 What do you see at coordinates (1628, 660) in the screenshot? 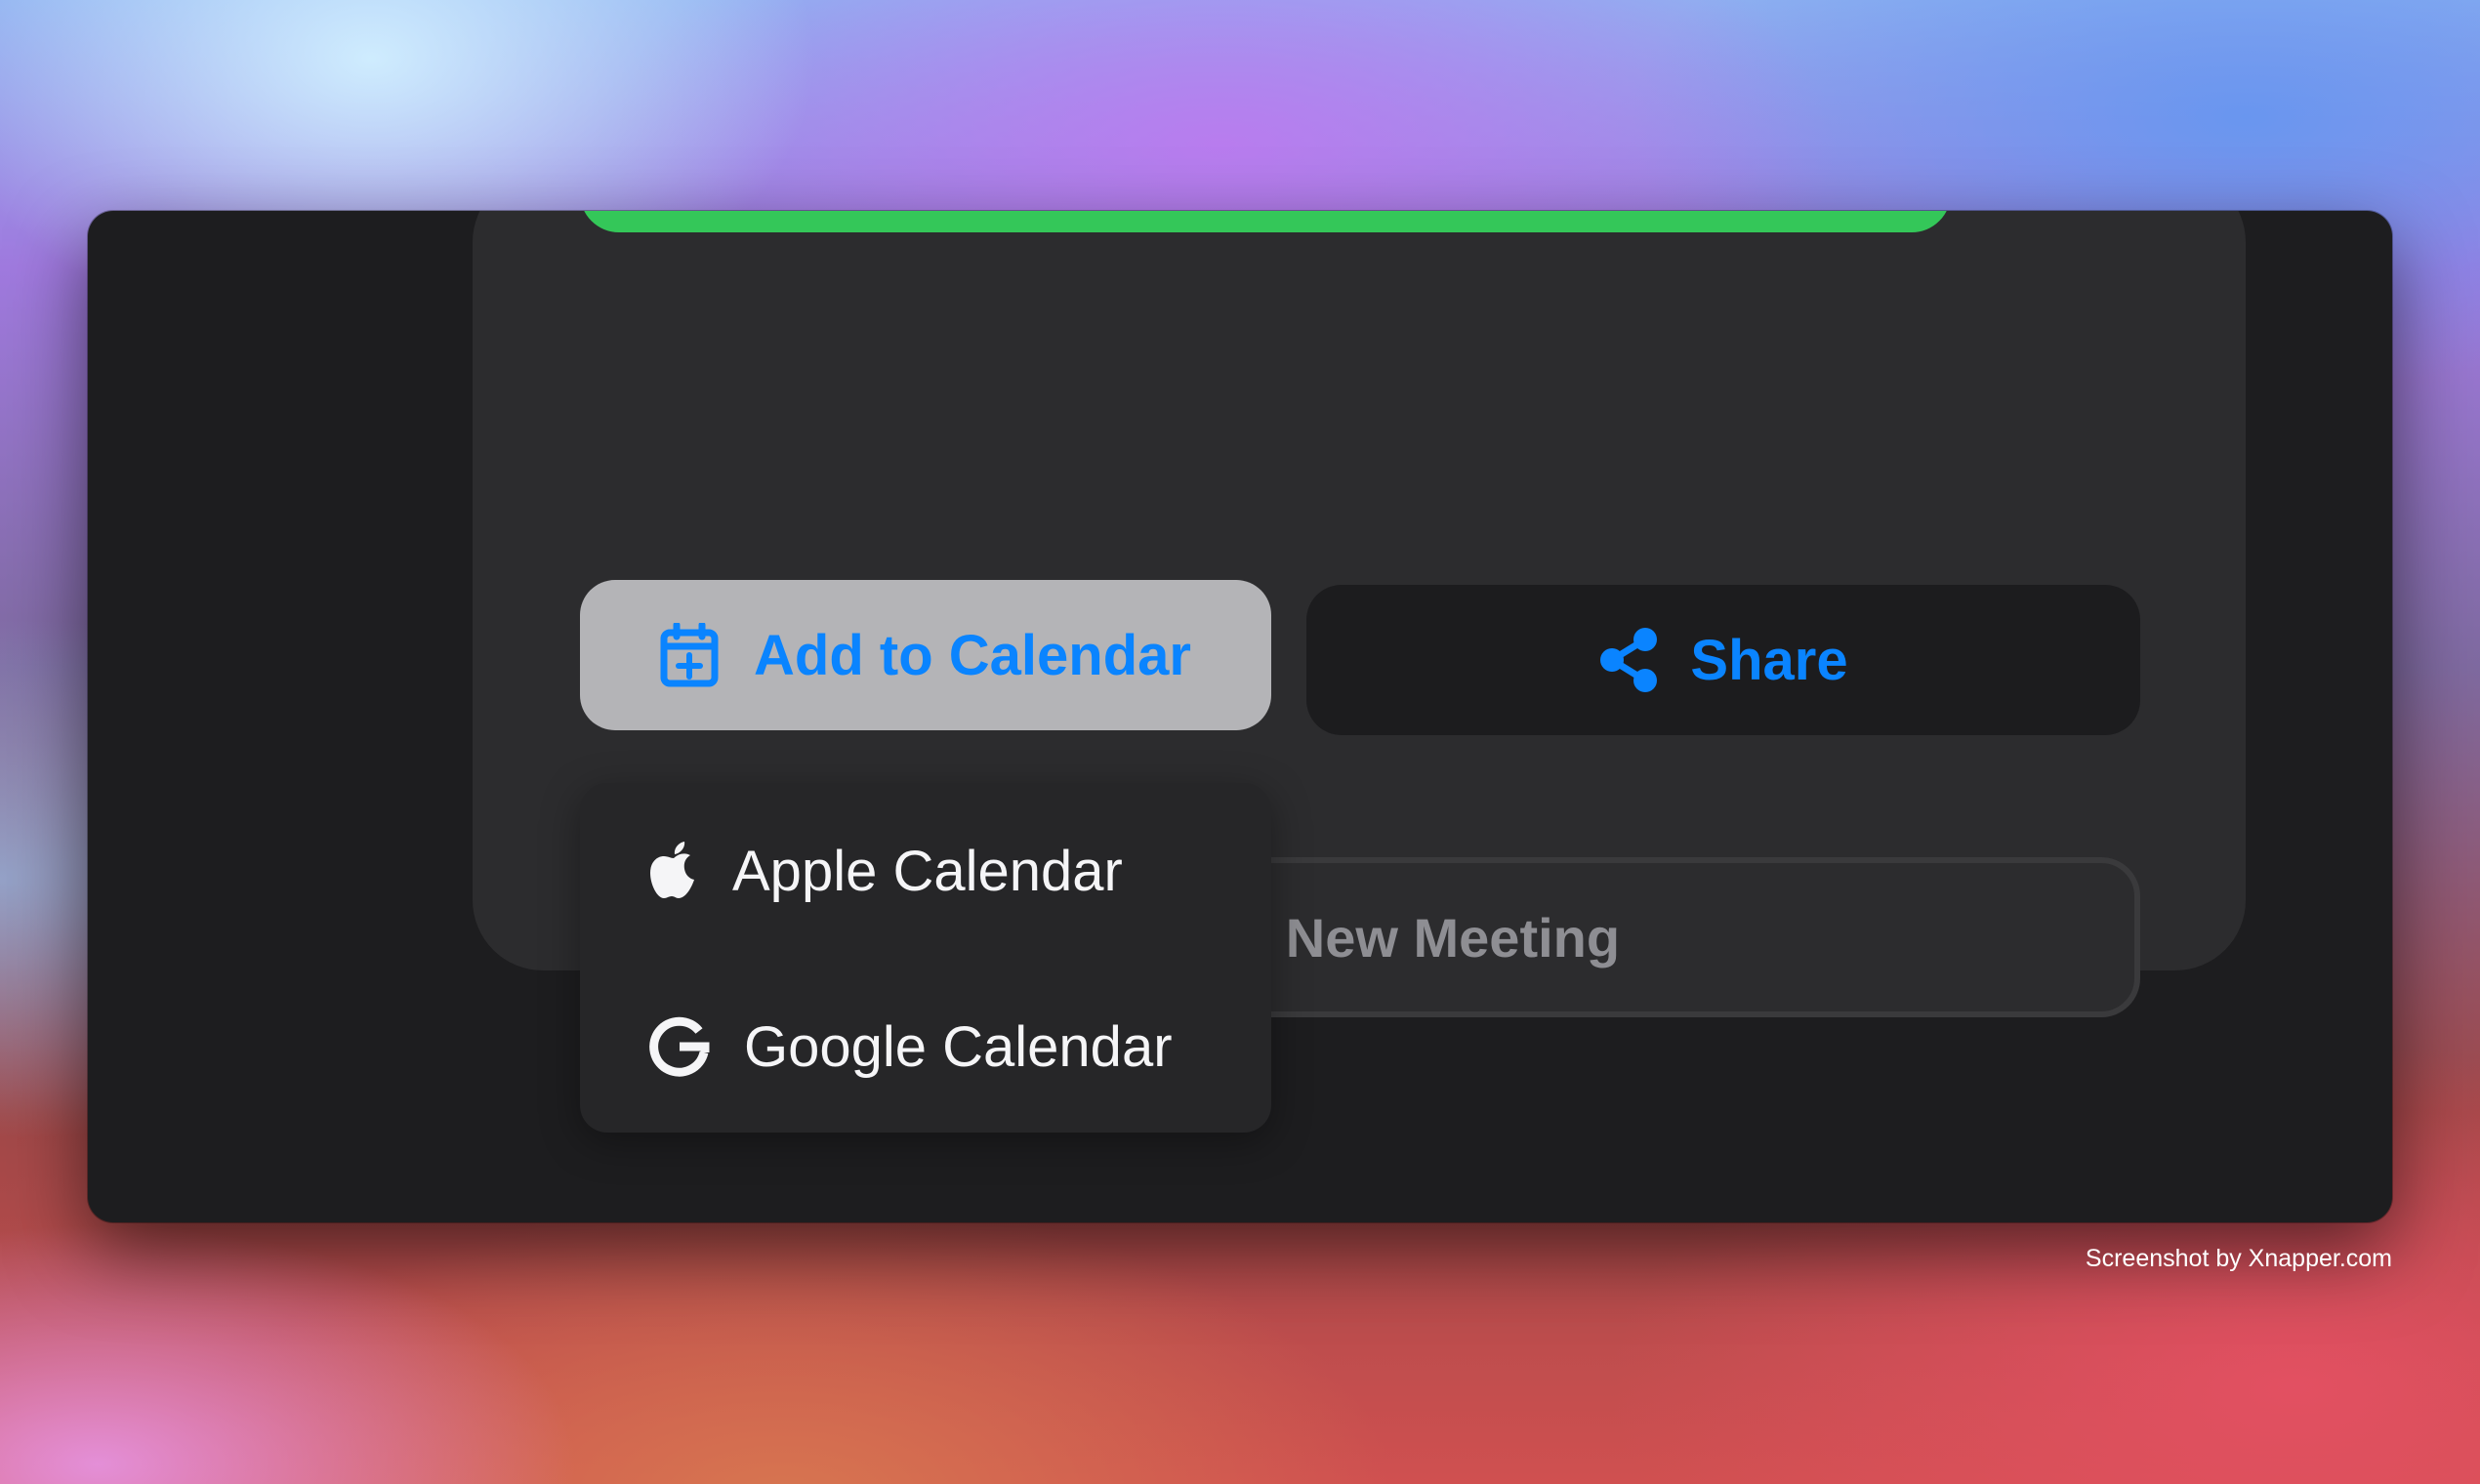
I see `share-icon` at bounding box center [1628, 660].